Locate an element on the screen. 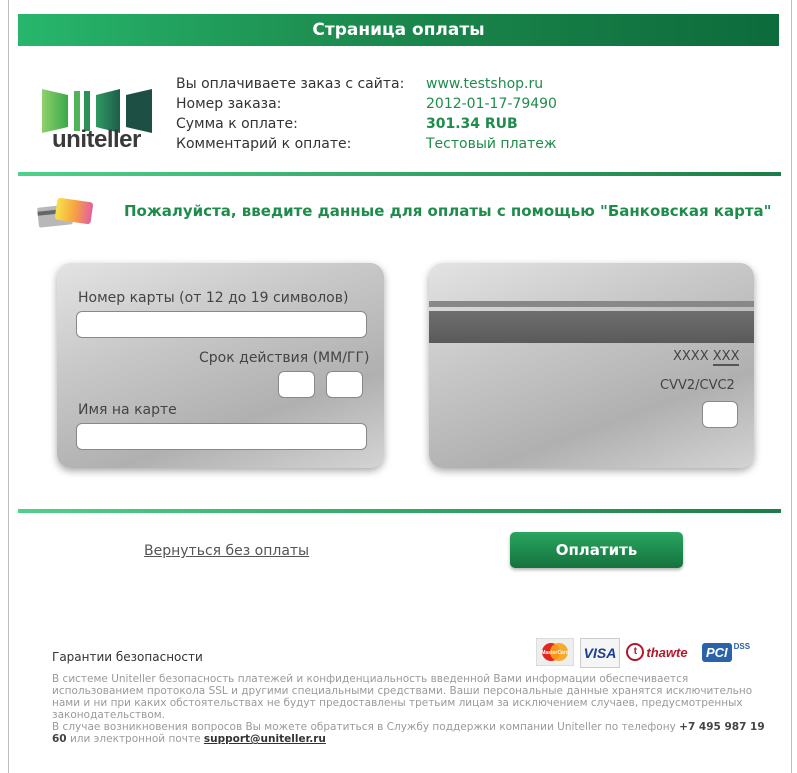  cardholder-name-input is located at coordinates (221, 436).